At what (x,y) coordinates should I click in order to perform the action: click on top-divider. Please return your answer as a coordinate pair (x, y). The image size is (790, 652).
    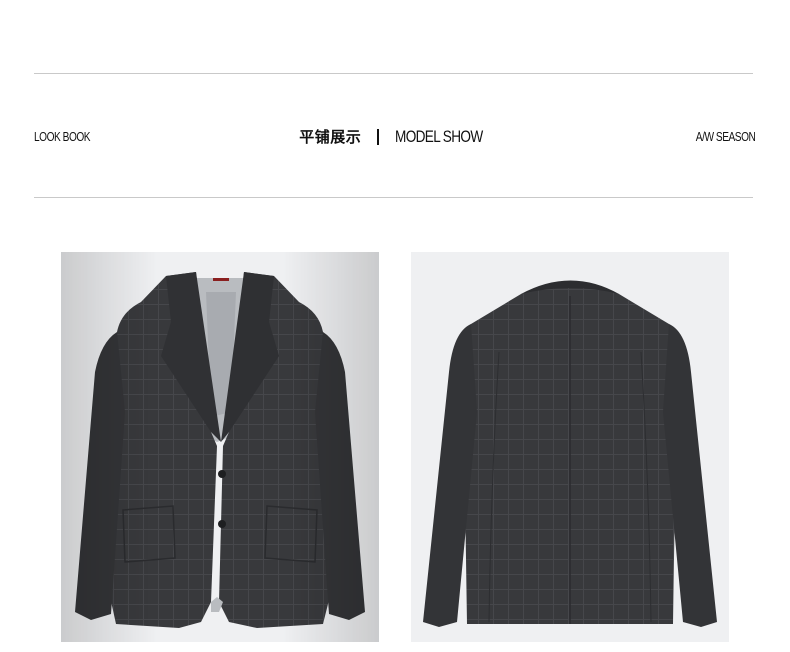
    Looking at the image, I should click on (393, 73).